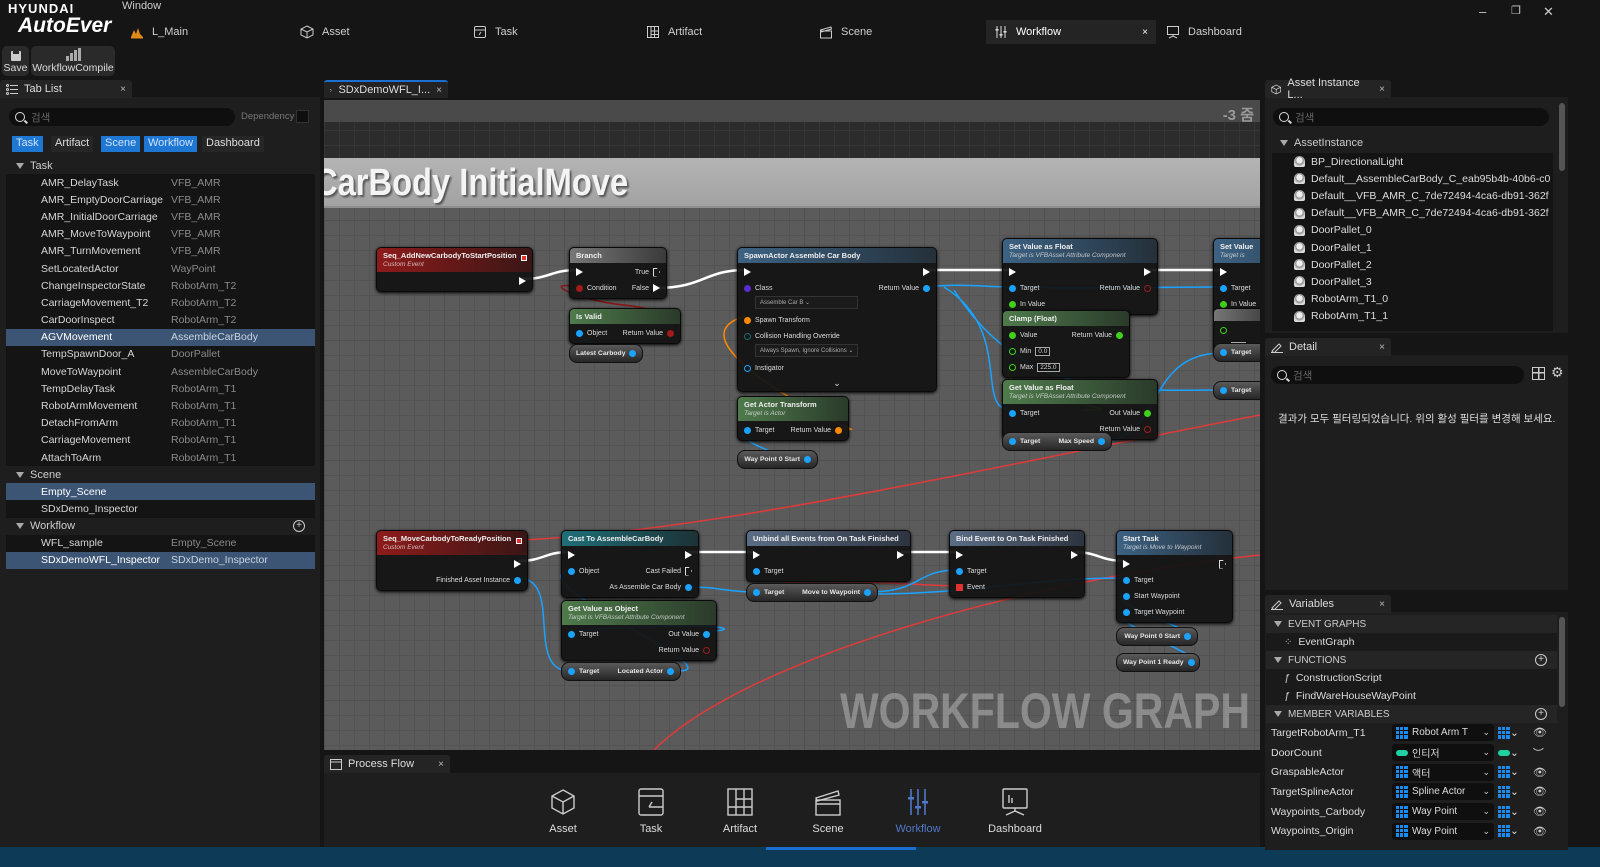 The image size is (1600, 867). Describe the element at coordinates (793, 409) in the screenshot. I see `node-header: Get Actor Transform Target is Actor` at that location.